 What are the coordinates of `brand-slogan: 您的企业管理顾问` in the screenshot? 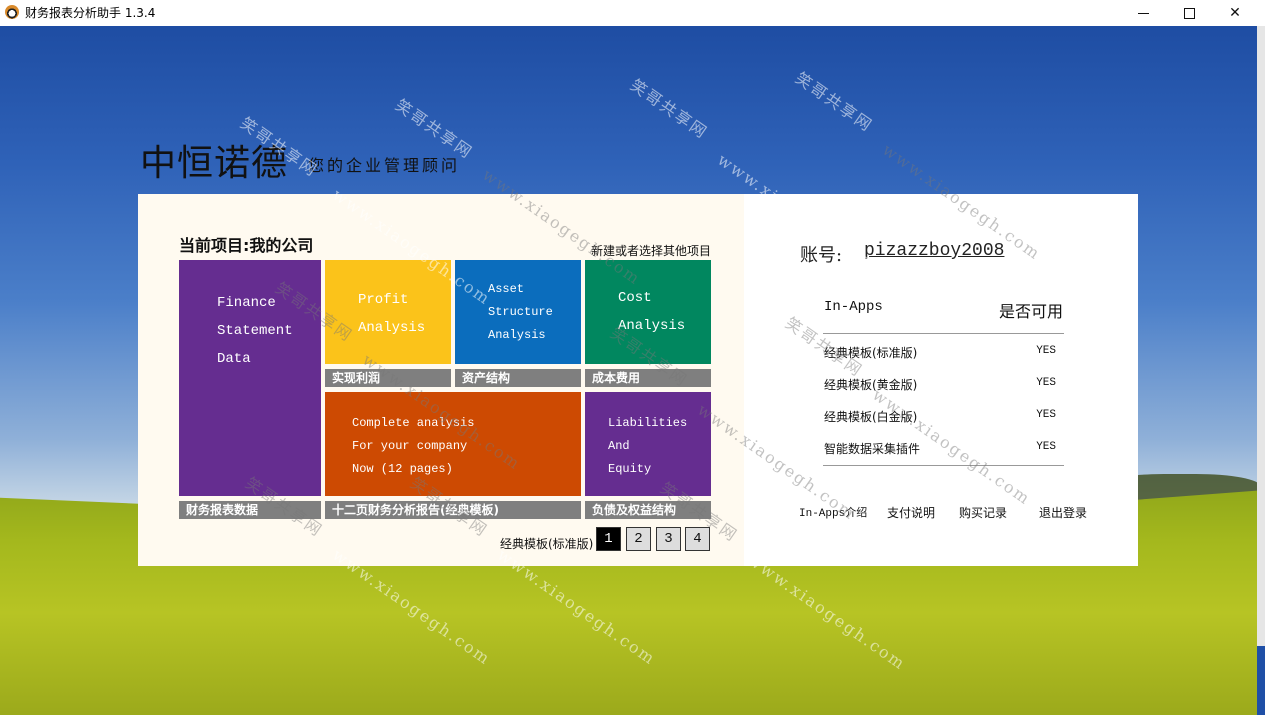 It's located at (384, 165).